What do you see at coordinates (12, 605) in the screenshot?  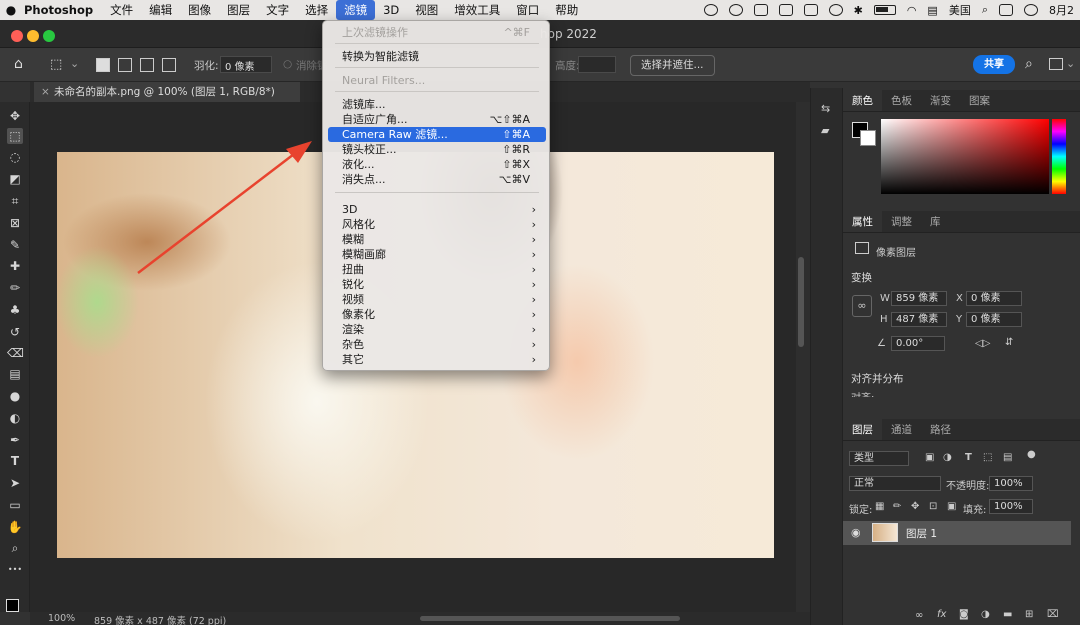 I see `foreground-color-swatch` at bounding box center [12, 605].